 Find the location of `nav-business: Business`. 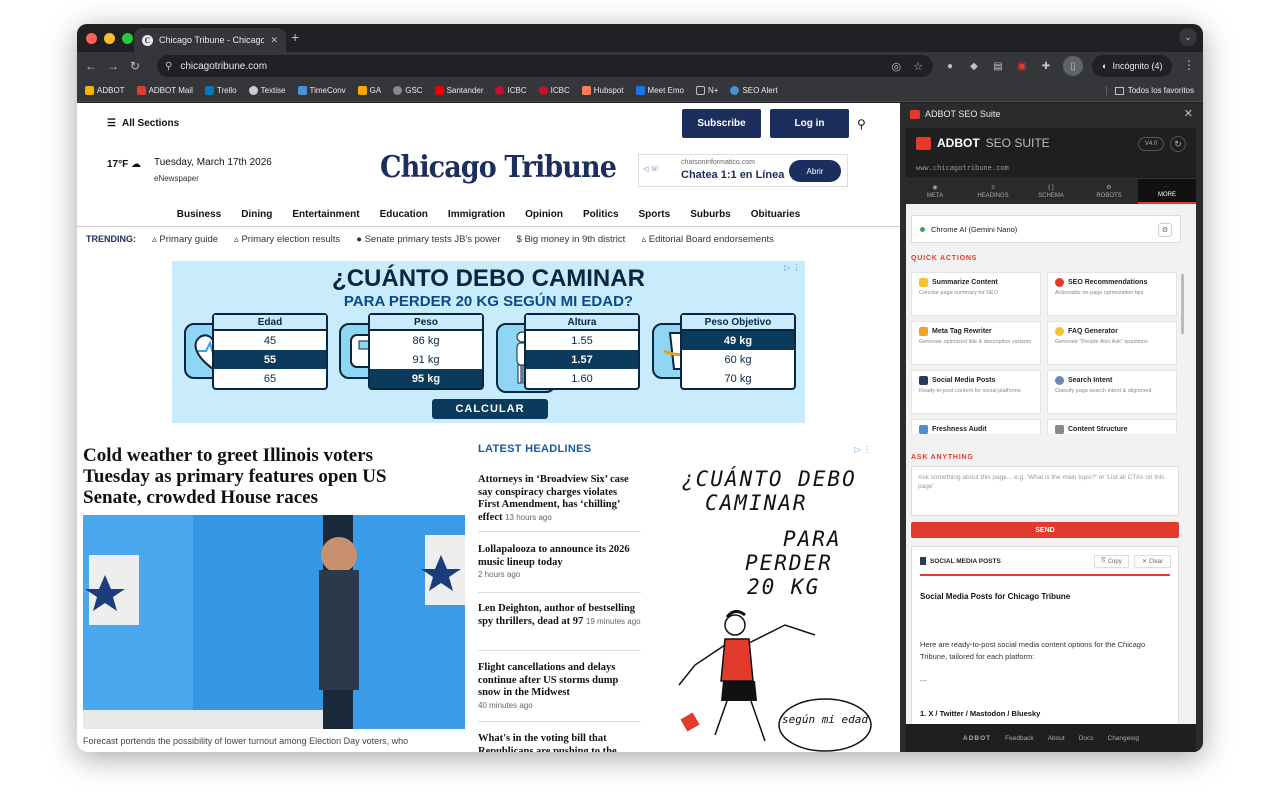

nav-business: Business is located at coordinates (199, 214).